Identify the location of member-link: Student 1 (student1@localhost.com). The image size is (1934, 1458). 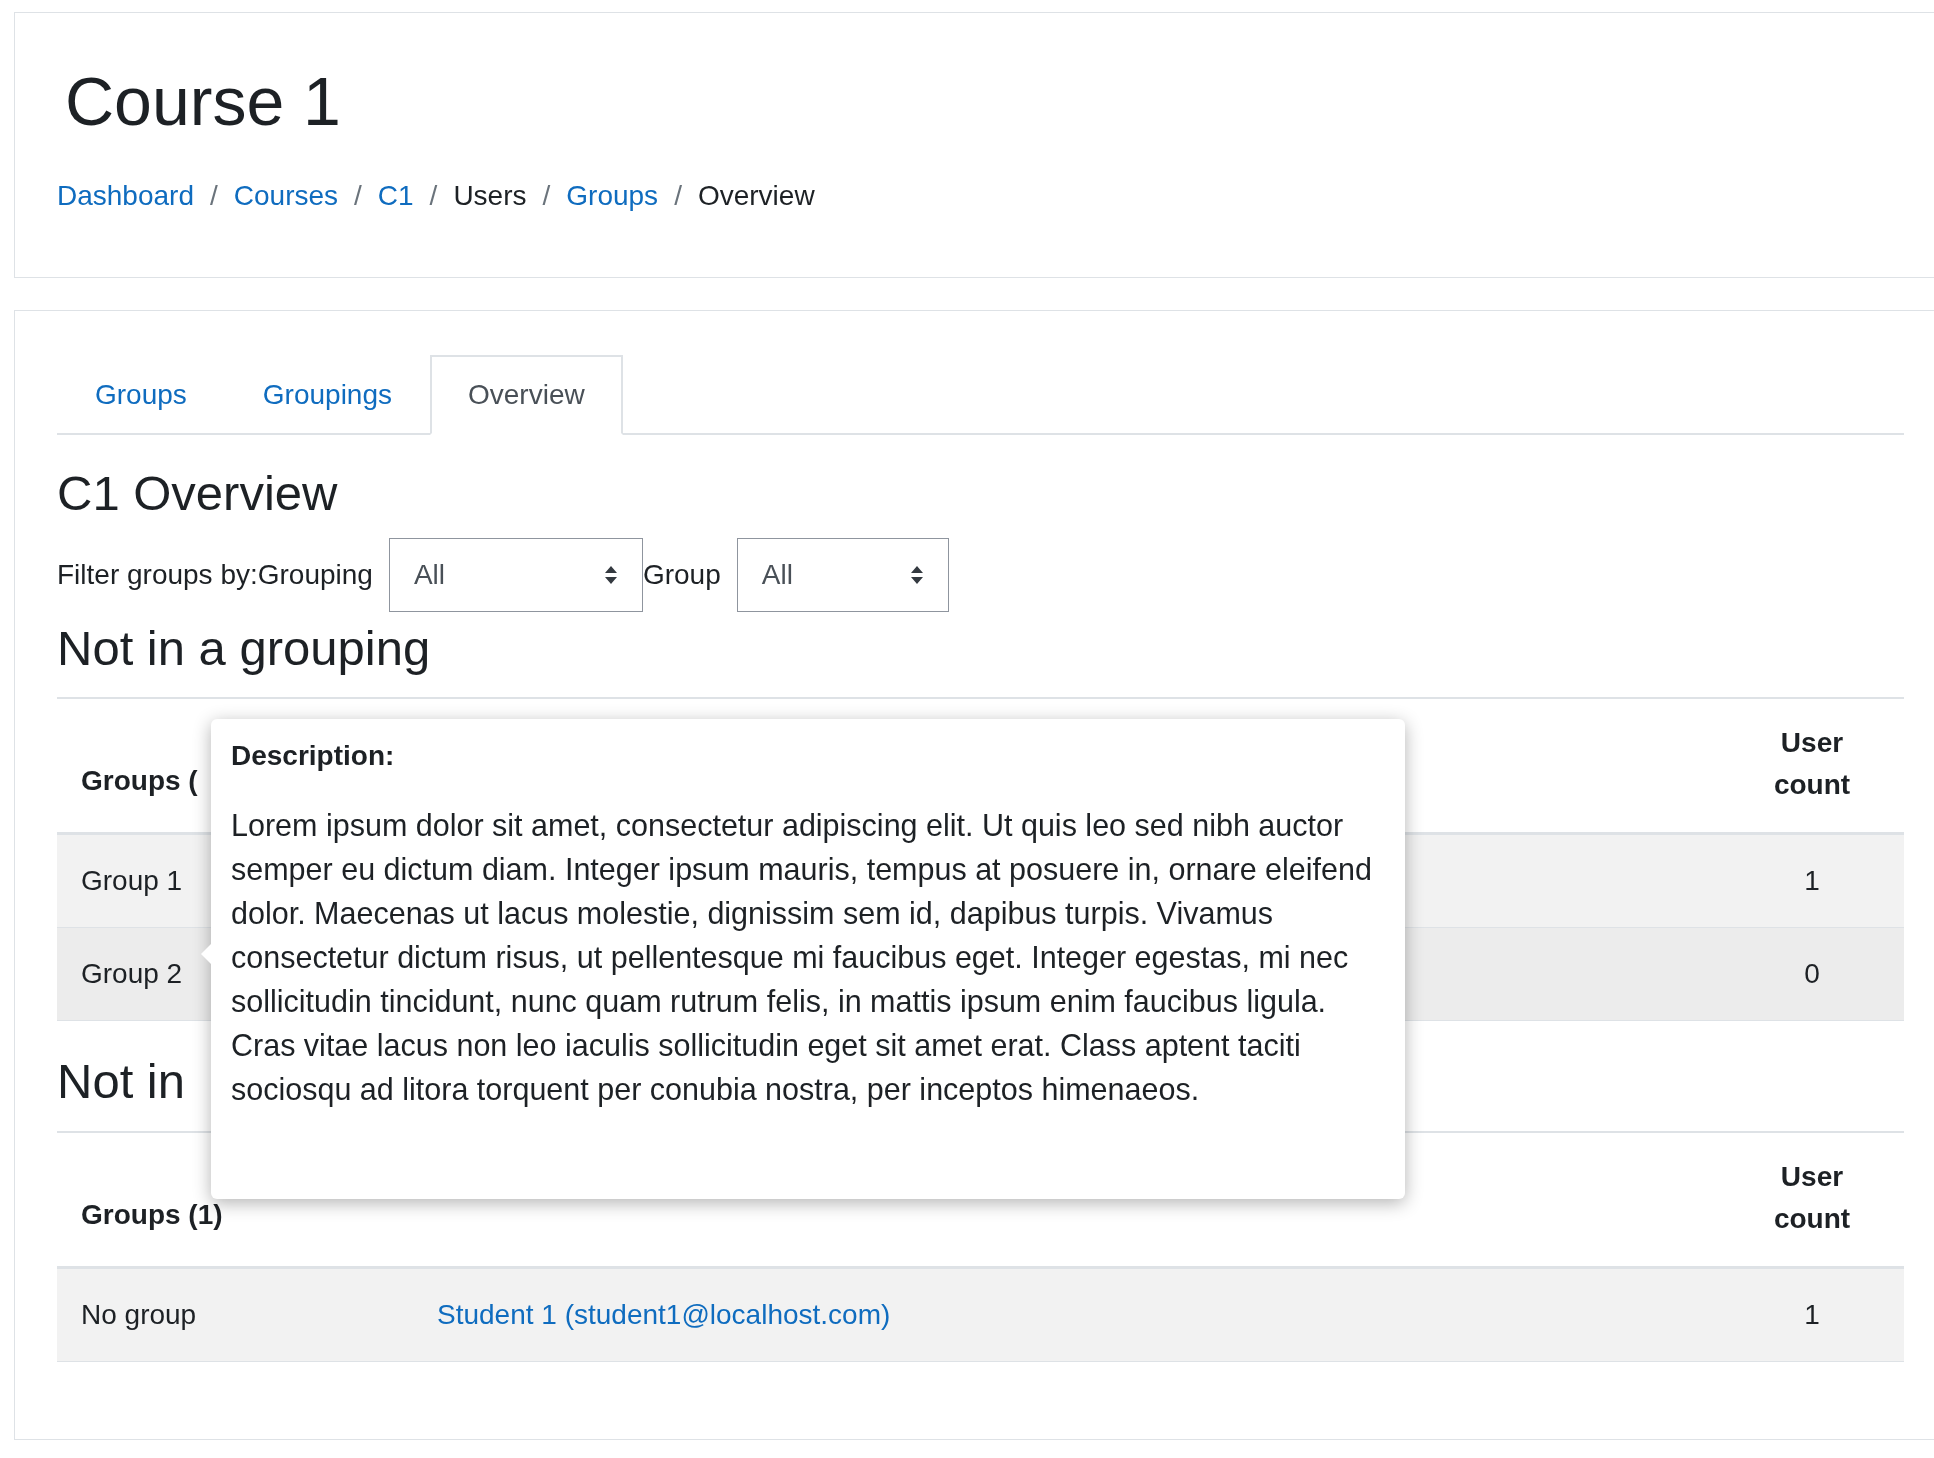
(664, 1314).